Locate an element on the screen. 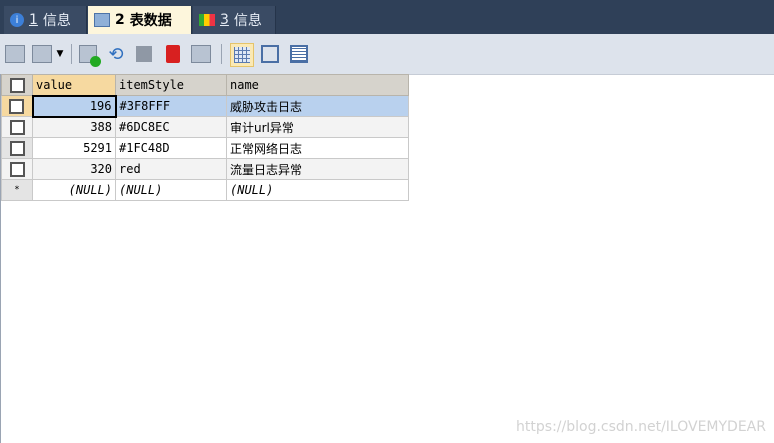  new-row: * (NULL) (NULL) (NULL) is located at coordinates (205, 190).